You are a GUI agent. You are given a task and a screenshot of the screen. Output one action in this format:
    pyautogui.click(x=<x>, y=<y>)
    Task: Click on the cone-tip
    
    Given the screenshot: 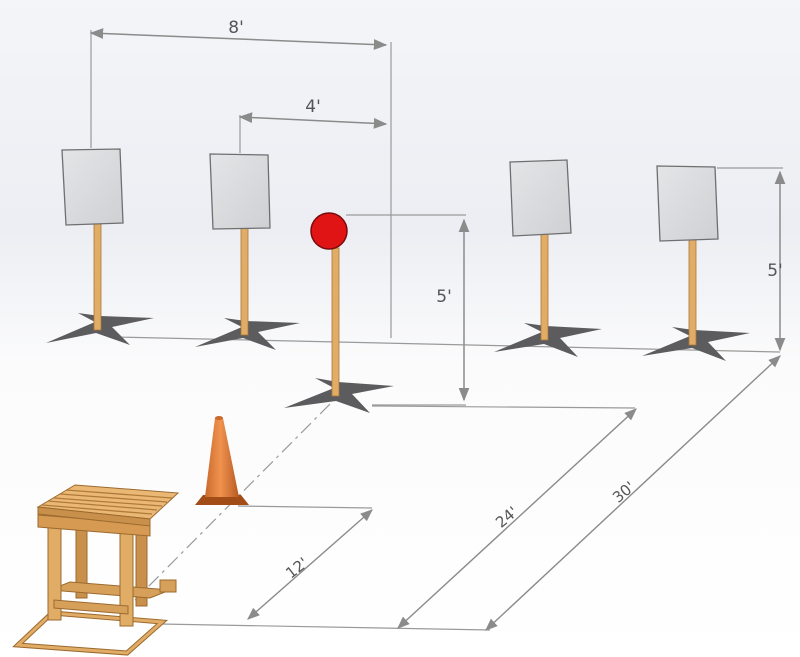 What is the action you would take?
    pyautogui.click(x=219, y=418)
    